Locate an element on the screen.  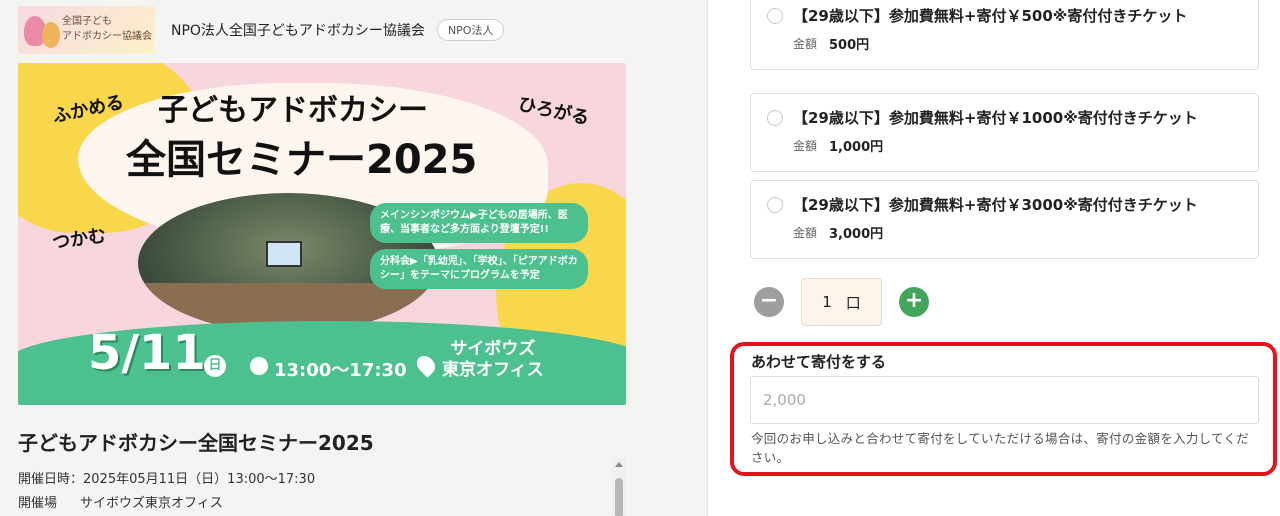
quantity-value: 1 is located at coordinates (827, 302).